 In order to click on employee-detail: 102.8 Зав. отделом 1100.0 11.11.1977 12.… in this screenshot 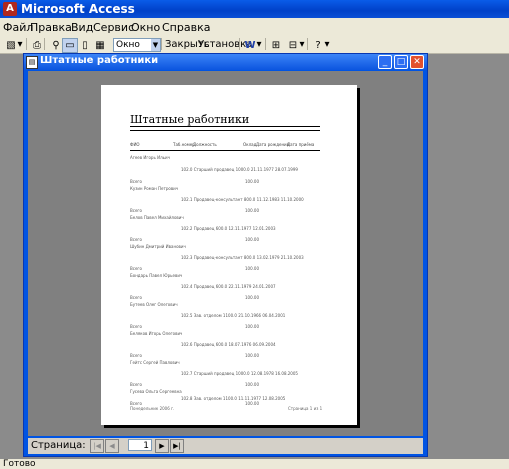, I will do `click(233, 398)`.